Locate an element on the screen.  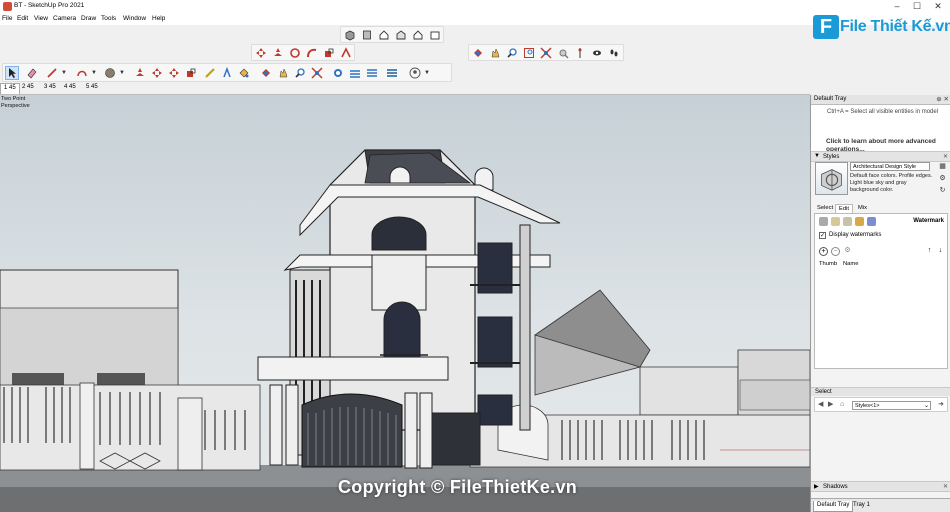
close-button: ✕ is located at coordinates (938, 6).